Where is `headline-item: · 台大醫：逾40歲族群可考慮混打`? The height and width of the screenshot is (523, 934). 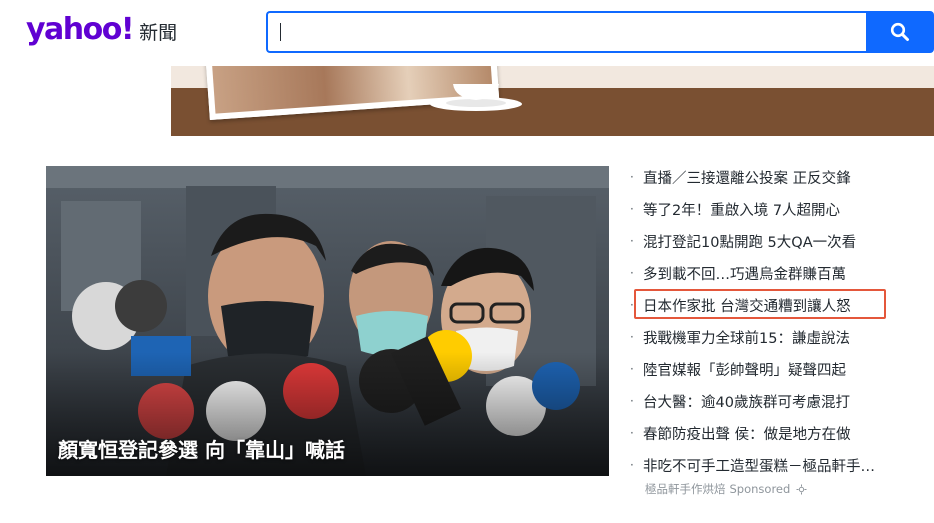 headline-item: · 台大醫：逾40歲族群可考慮混打 is located at coordinates (740, 401).